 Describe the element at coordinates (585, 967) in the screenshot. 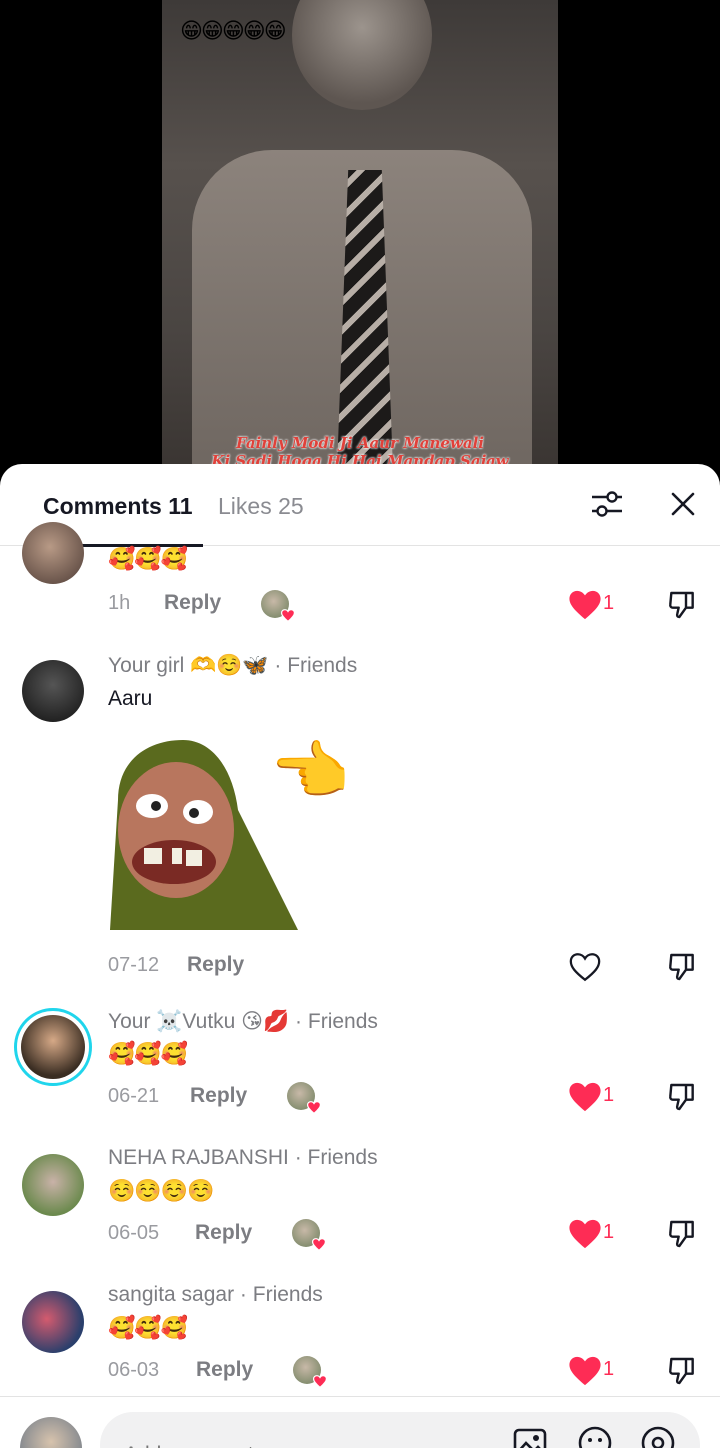

I see `heart-outline-icon` at that location.